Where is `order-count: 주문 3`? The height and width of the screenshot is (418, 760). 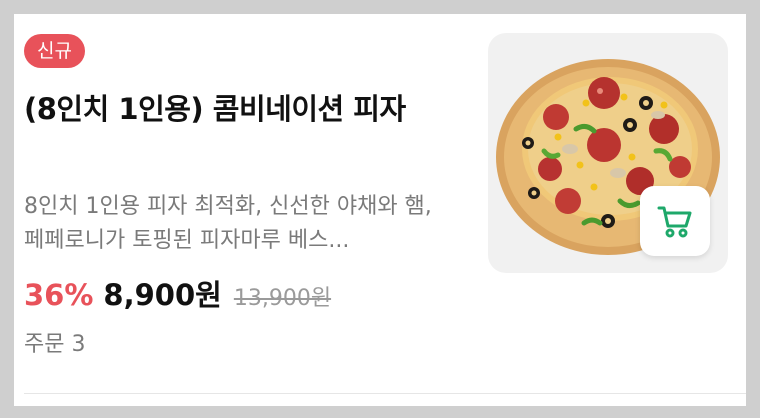 order-count: 주문 3 is located at coordinates (55, 344).